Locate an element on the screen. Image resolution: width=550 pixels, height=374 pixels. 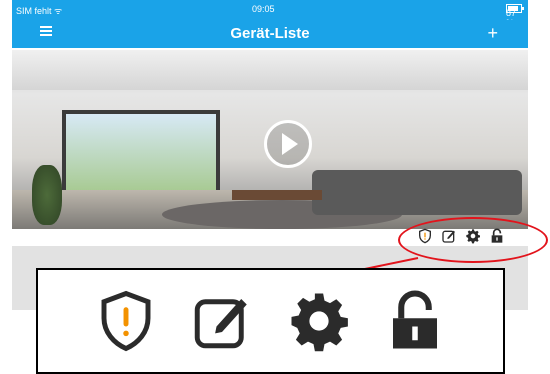
carrier-label: SIM fehlt ᯤ is located at coordinates (39, 11).